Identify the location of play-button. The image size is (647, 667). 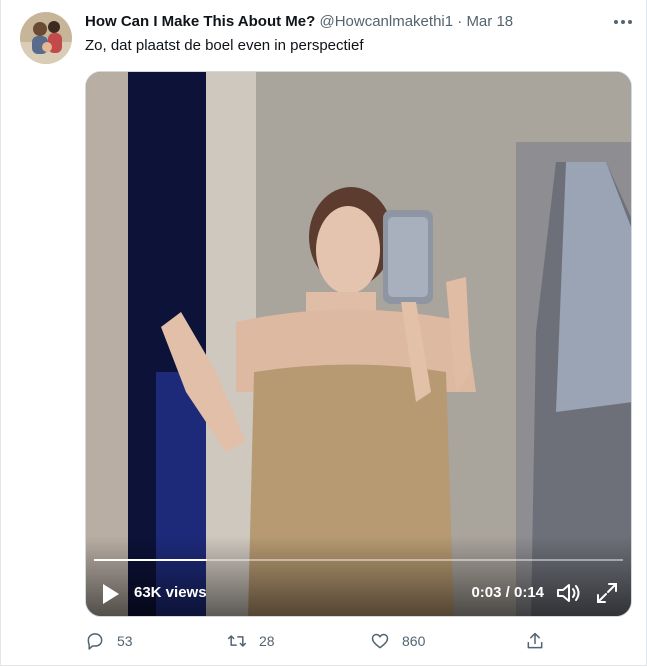
(111, 594).